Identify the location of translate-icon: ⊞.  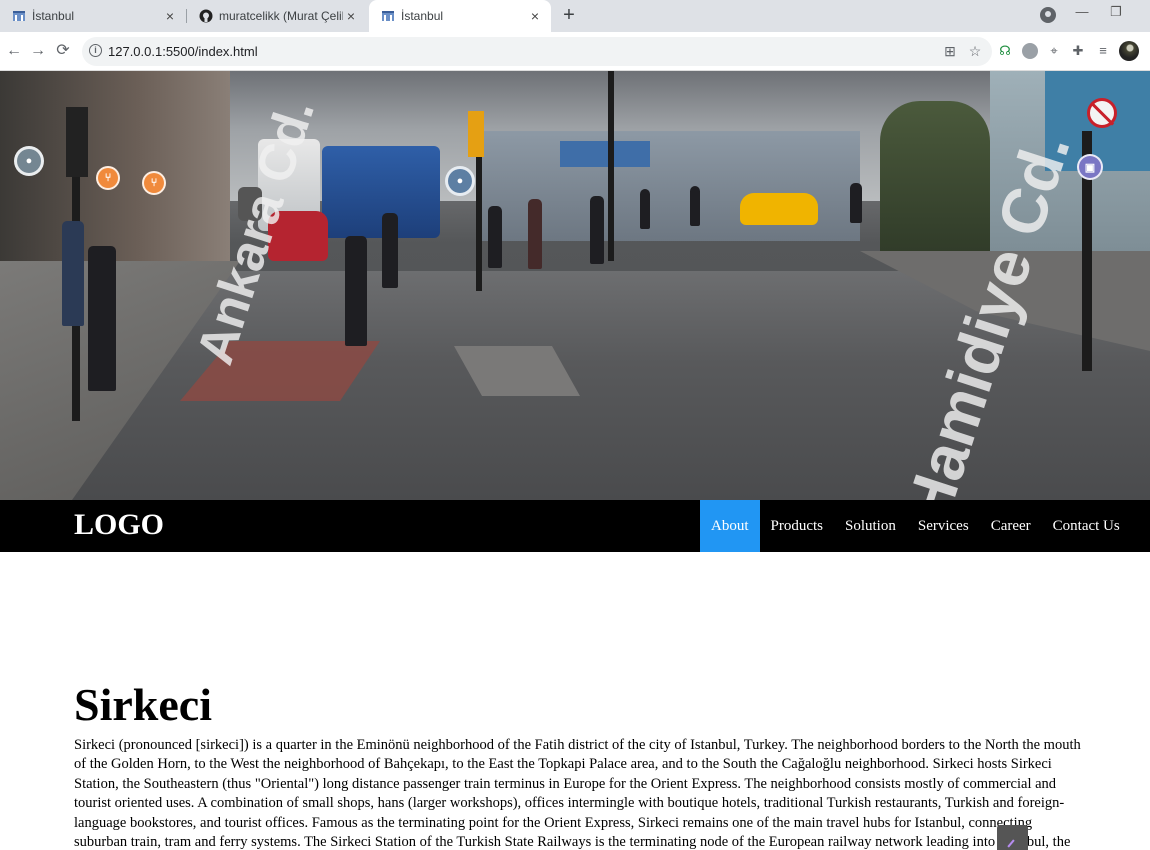
(950, 51).